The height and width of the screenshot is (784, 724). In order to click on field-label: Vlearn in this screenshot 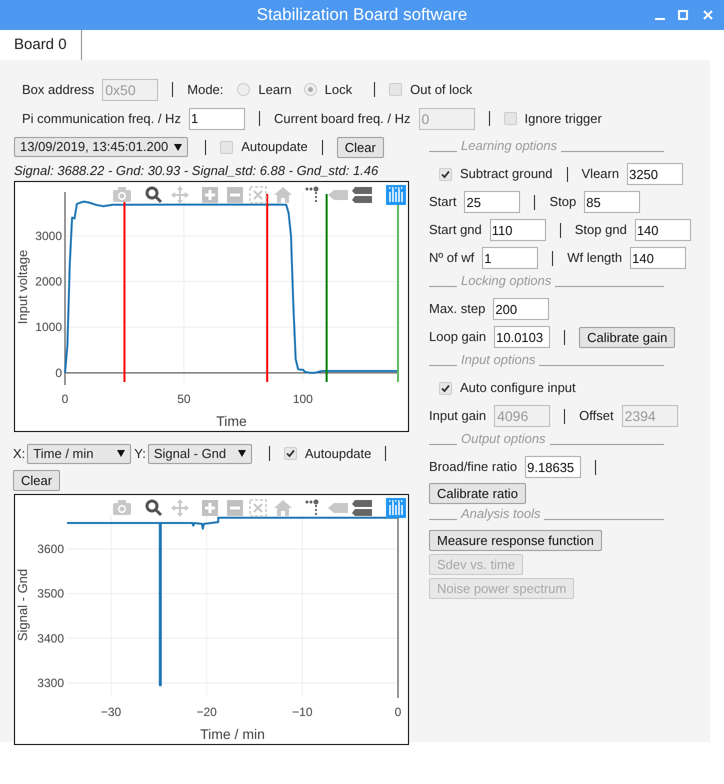, I will do `click(601, 174)`.